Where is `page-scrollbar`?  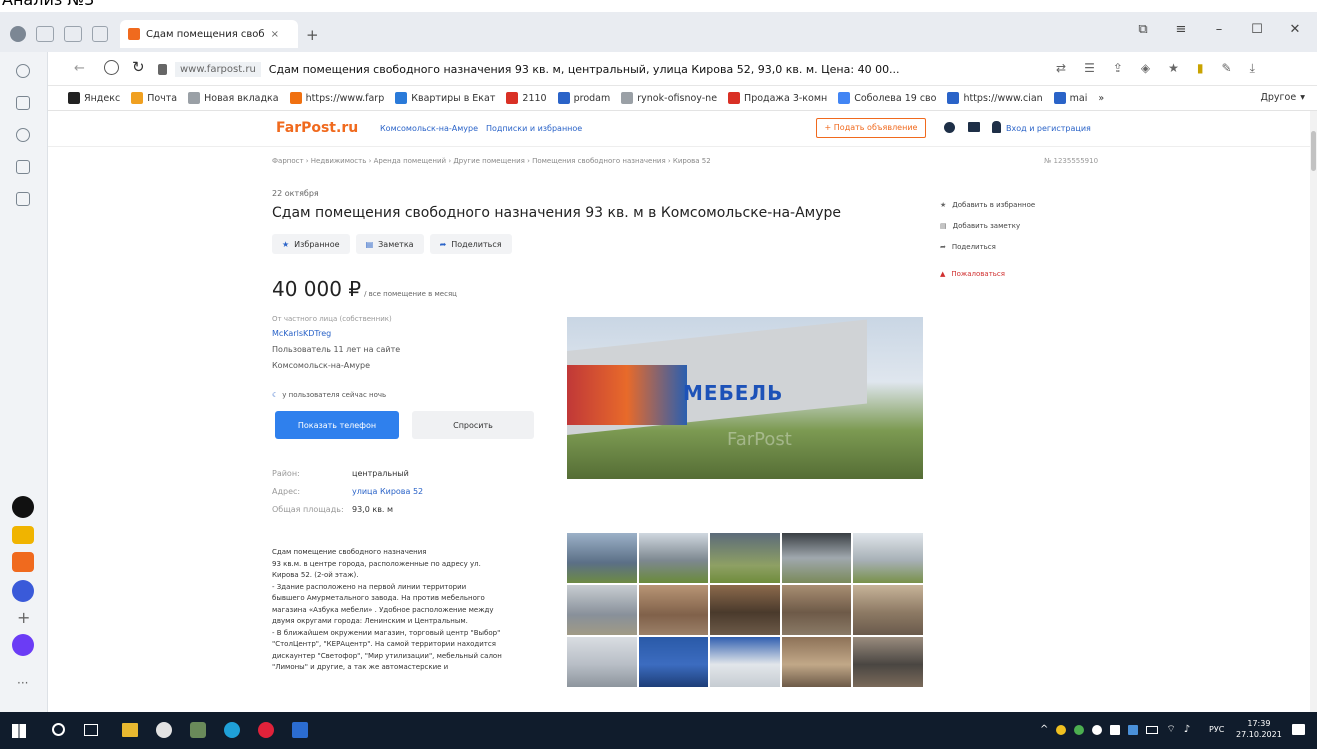 page-scrollbar is located at coordinates (1313, 411).